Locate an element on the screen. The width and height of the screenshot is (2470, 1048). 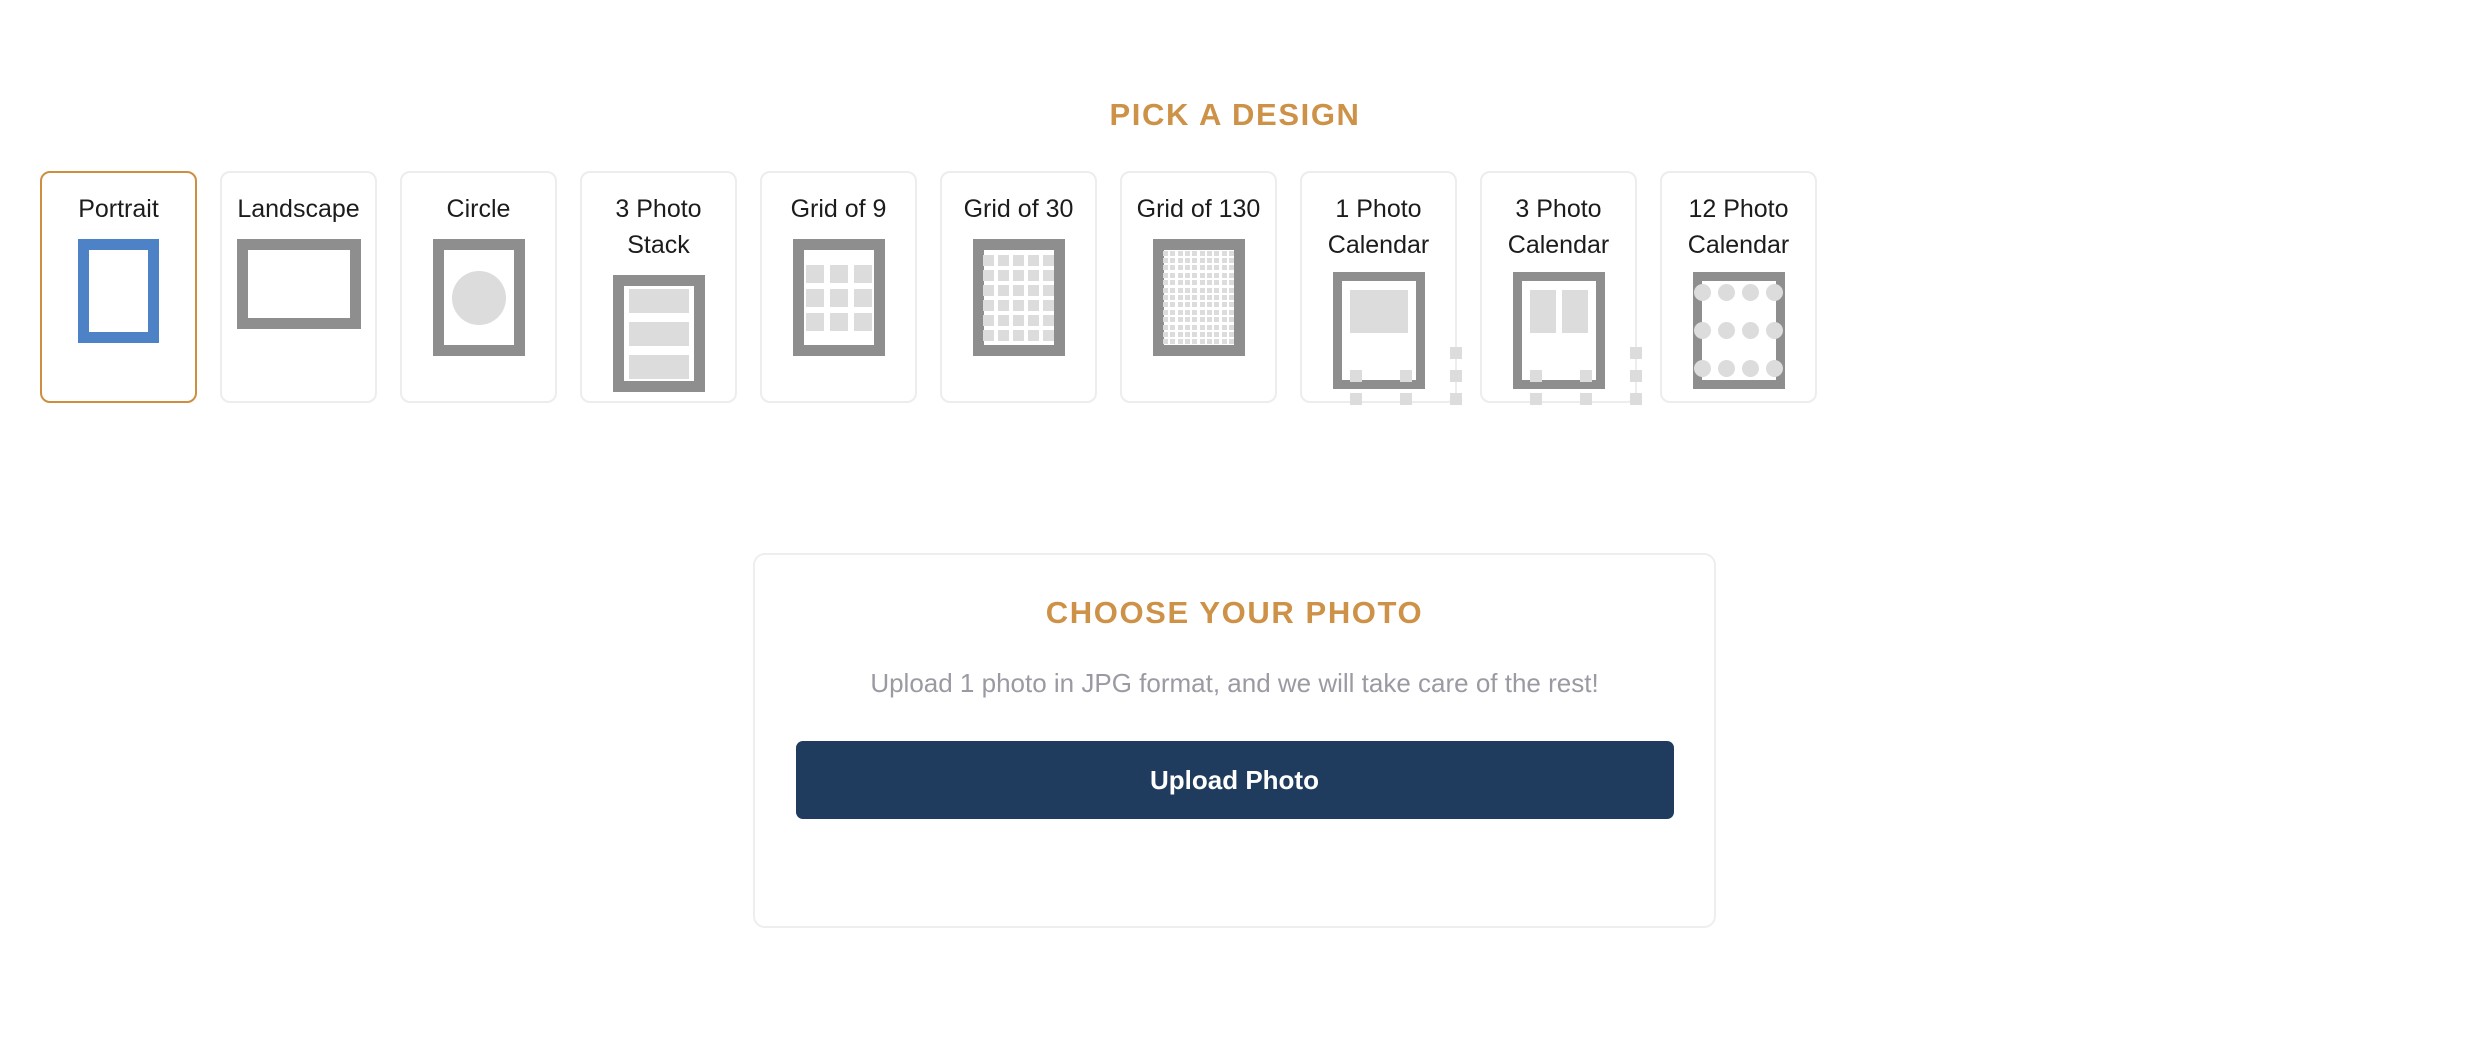
design-card-grid-of-30: Grid of 30 is located at coordinates (1018, 287).